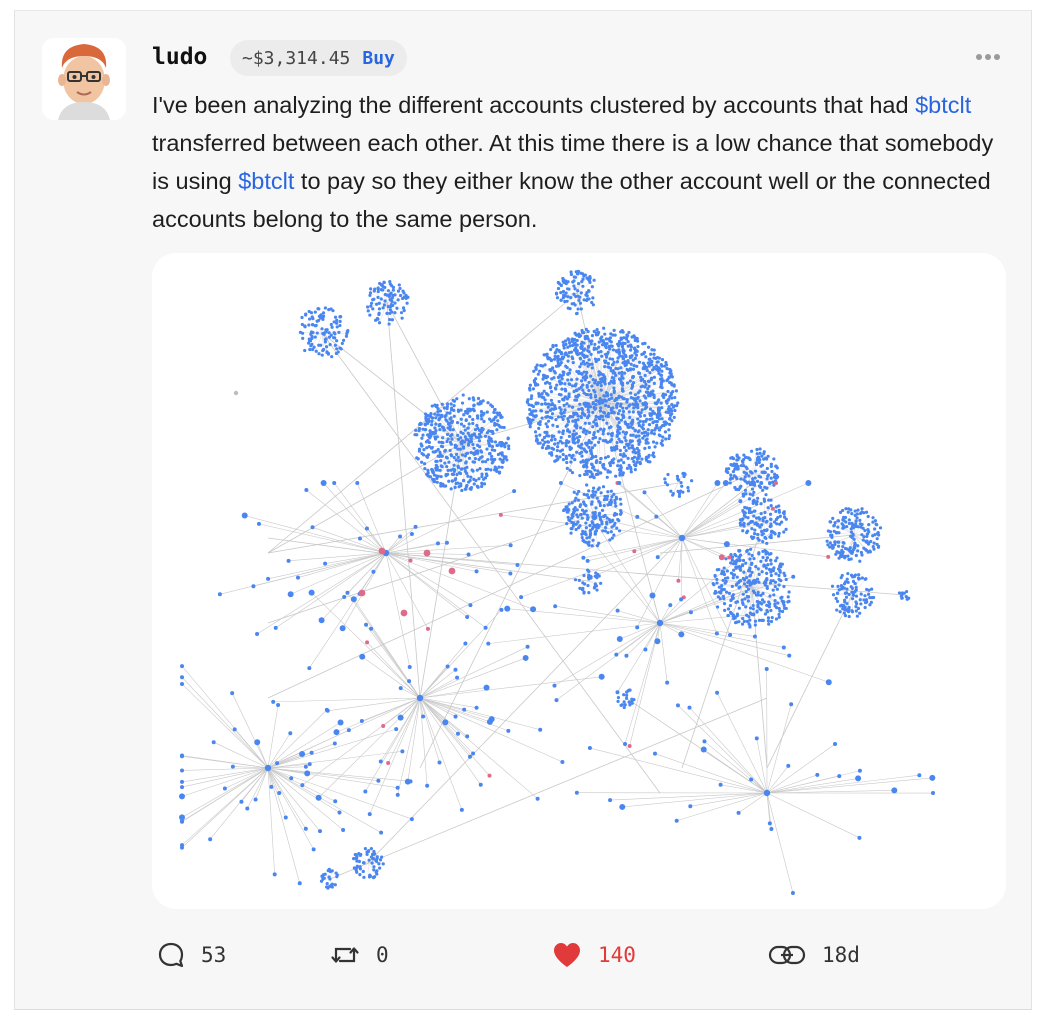 This screenshot has width=1058, height=1028. Describe the element at coordinates (378, 58) in the screenshot. I see `buy-button: Buy` at that location.